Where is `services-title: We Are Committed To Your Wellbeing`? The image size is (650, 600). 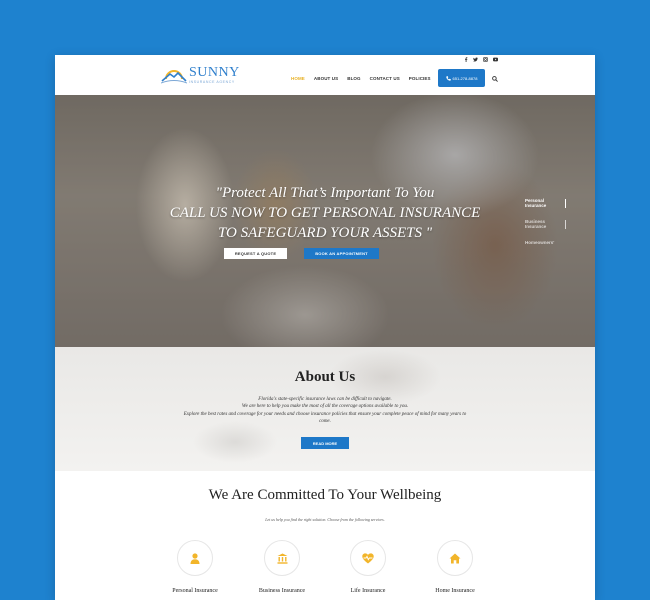
services-title: We Are Committed To Your Wellbeing is located at coordinates (325, 495).